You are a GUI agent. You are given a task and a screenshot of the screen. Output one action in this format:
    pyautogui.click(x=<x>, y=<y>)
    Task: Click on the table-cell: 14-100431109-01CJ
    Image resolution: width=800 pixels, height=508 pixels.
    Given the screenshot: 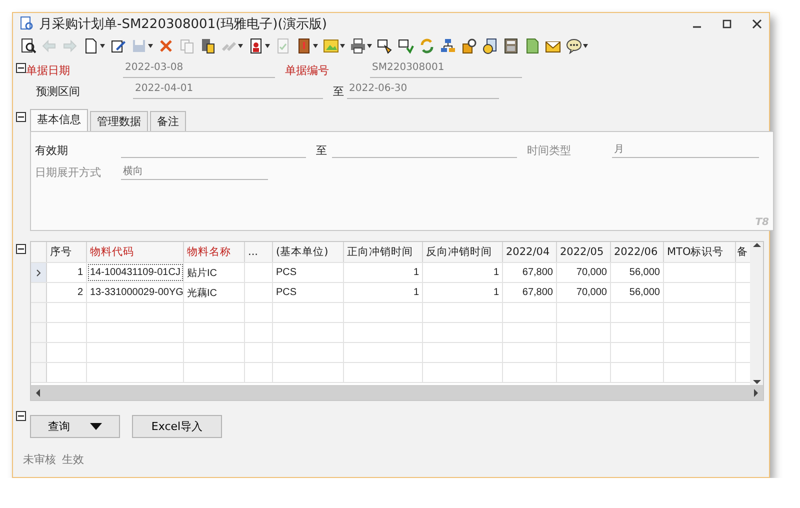 What is the action you would take?
    pyautogui.click(x=135, y=272)
    